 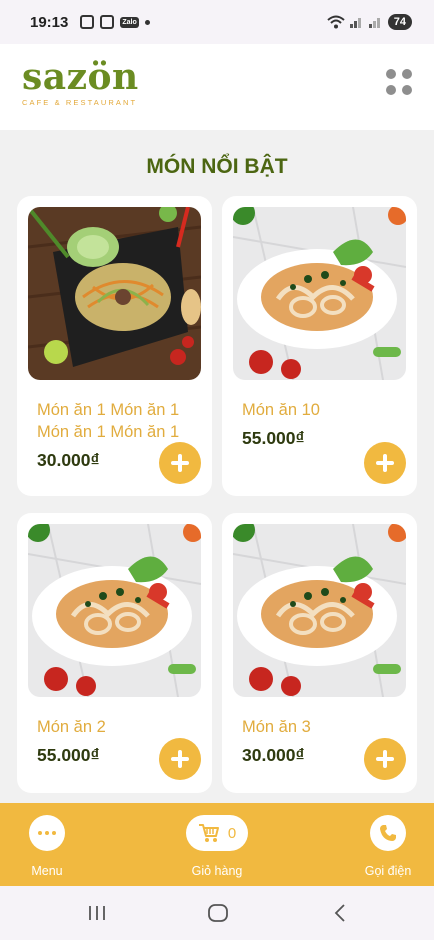 What do you see at coordinates (340, 913) in the screenshot?
I see `back-icon` at bounding box center [340, 913].